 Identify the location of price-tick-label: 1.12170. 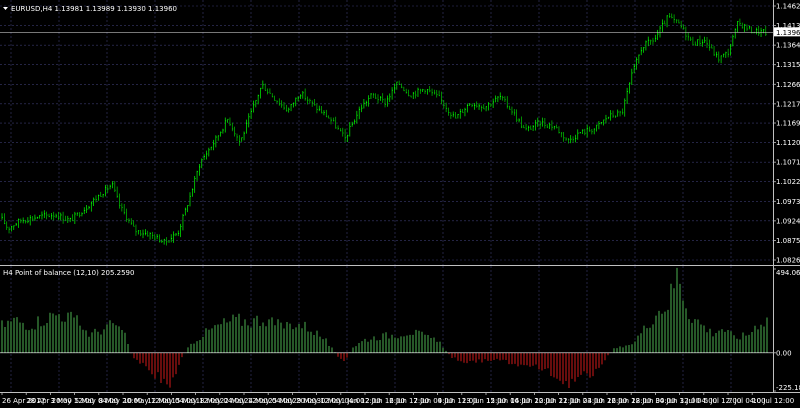
(788, 104).